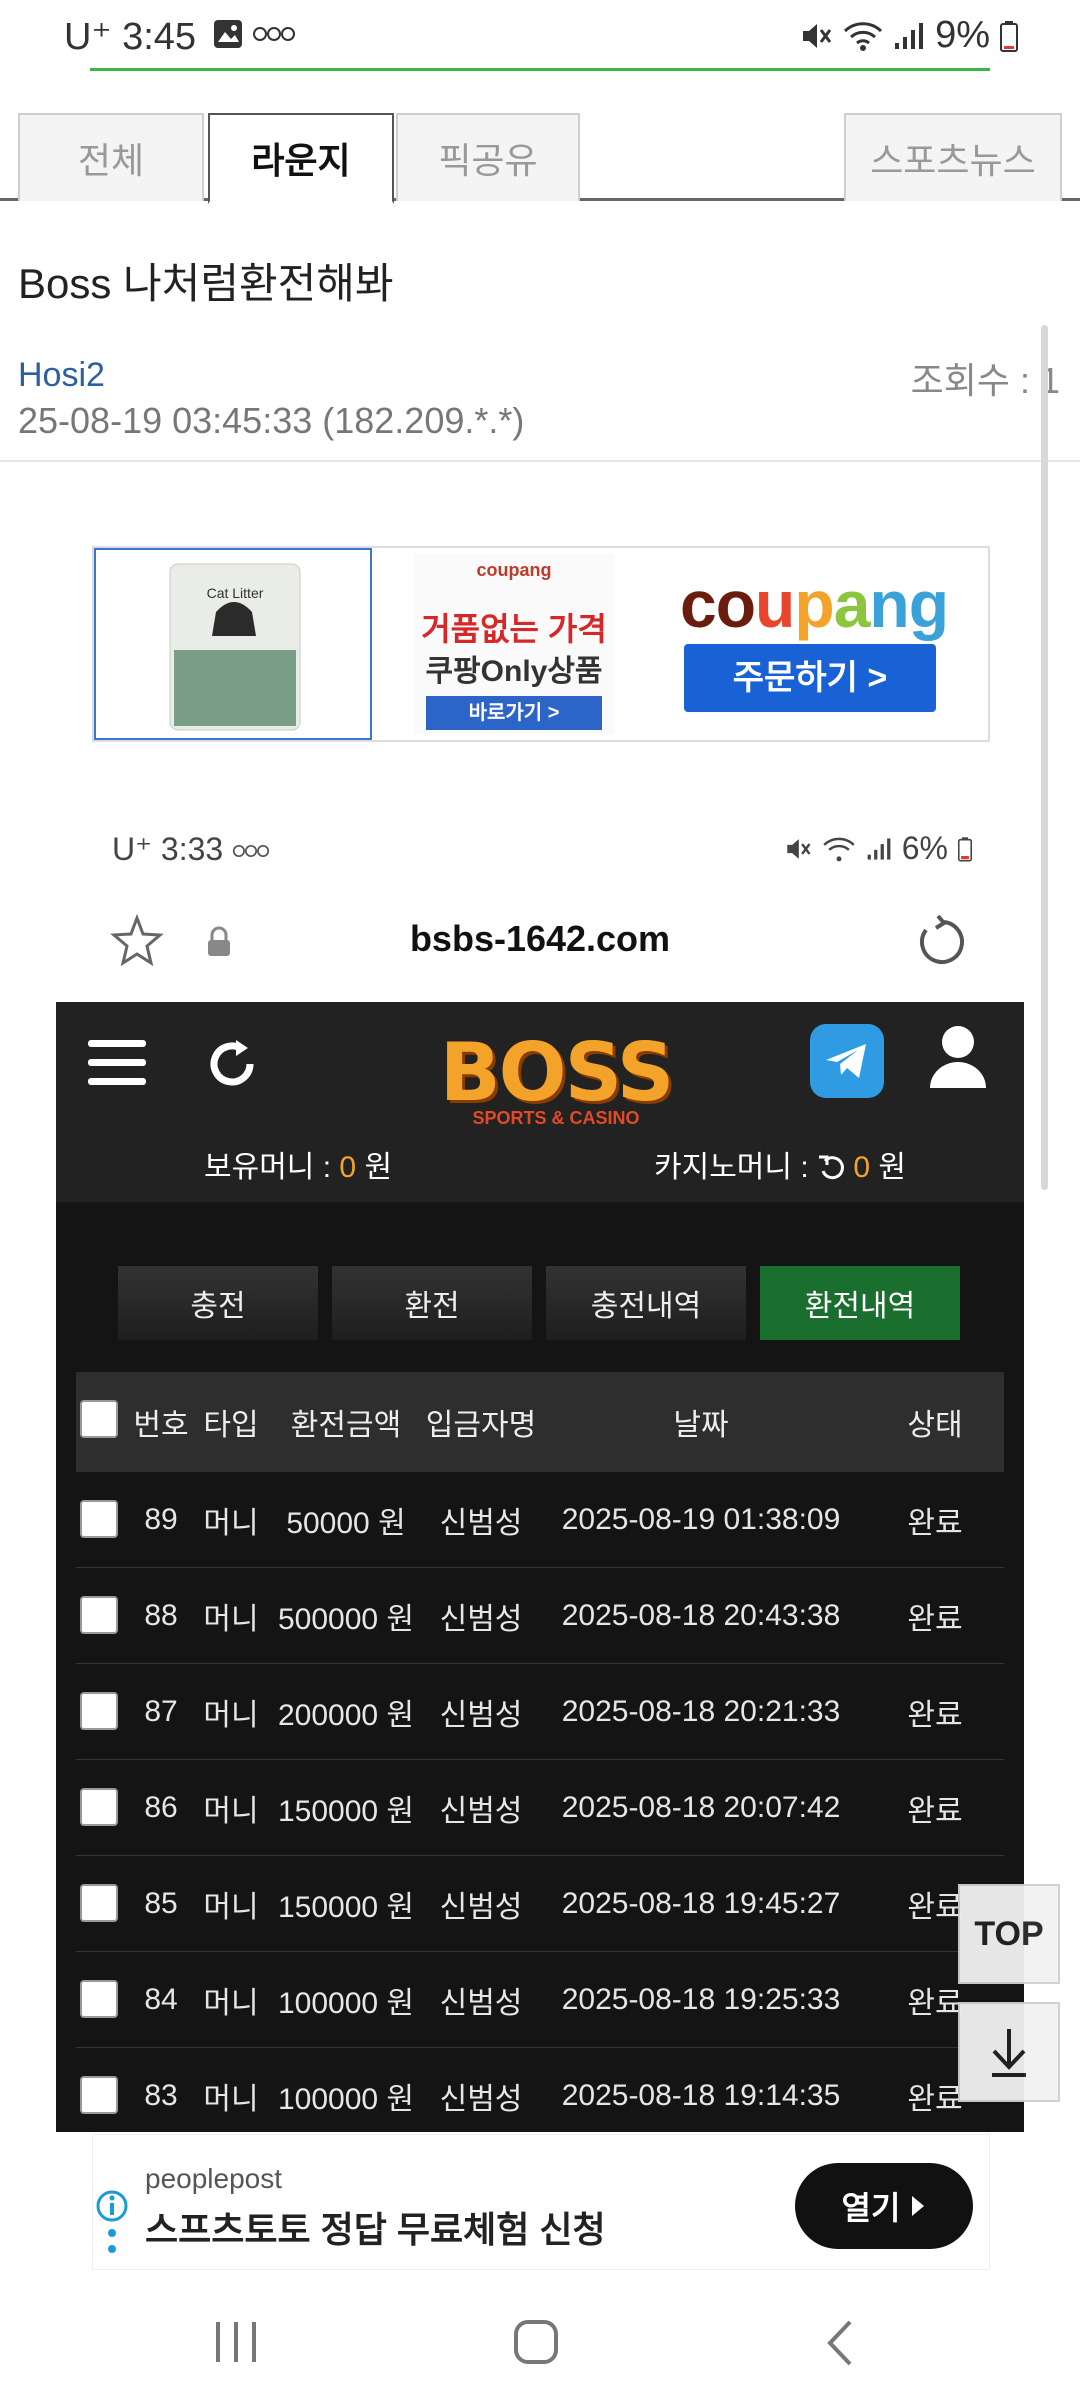 The height and width of the screenshot is (2408, 1080). Describe the element at coordinates (375, 2227) in the screenshot. I see `ad-text: 스프츠토토 정답 무료체험 신청` at that location.